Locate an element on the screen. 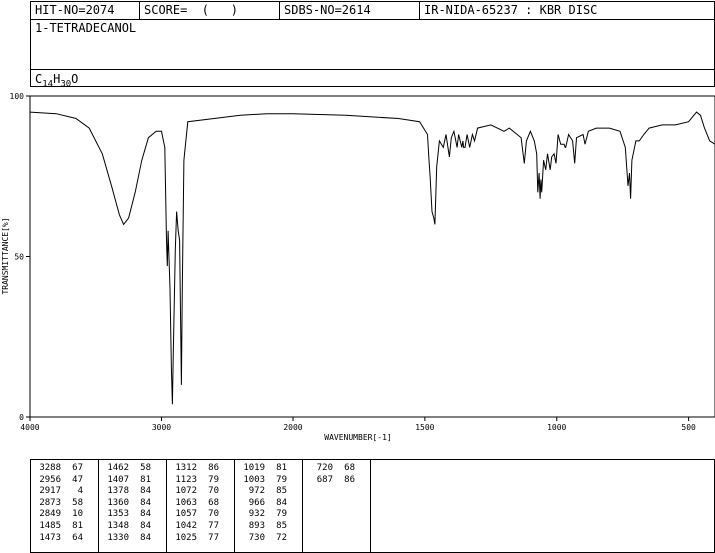 The height and width of the screenshot is (553, 715). peak-wavenumber: 1063 is located at coordinates (186, 502).